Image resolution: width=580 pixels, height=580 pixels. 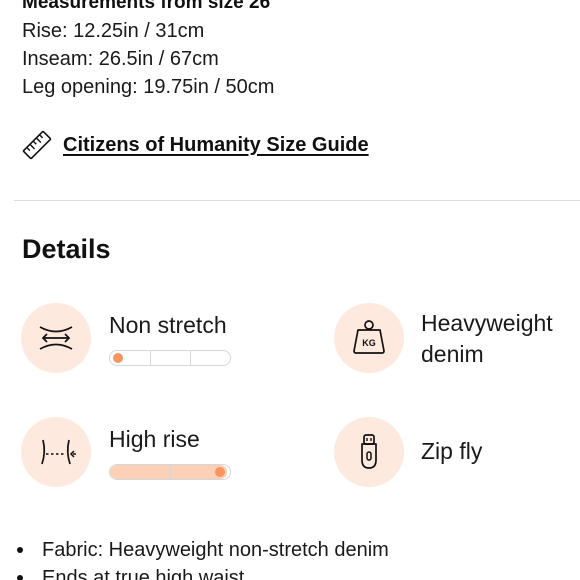 I want to click on bullet-text-waist: Ends at true high waist, so click(x=143, y=573).